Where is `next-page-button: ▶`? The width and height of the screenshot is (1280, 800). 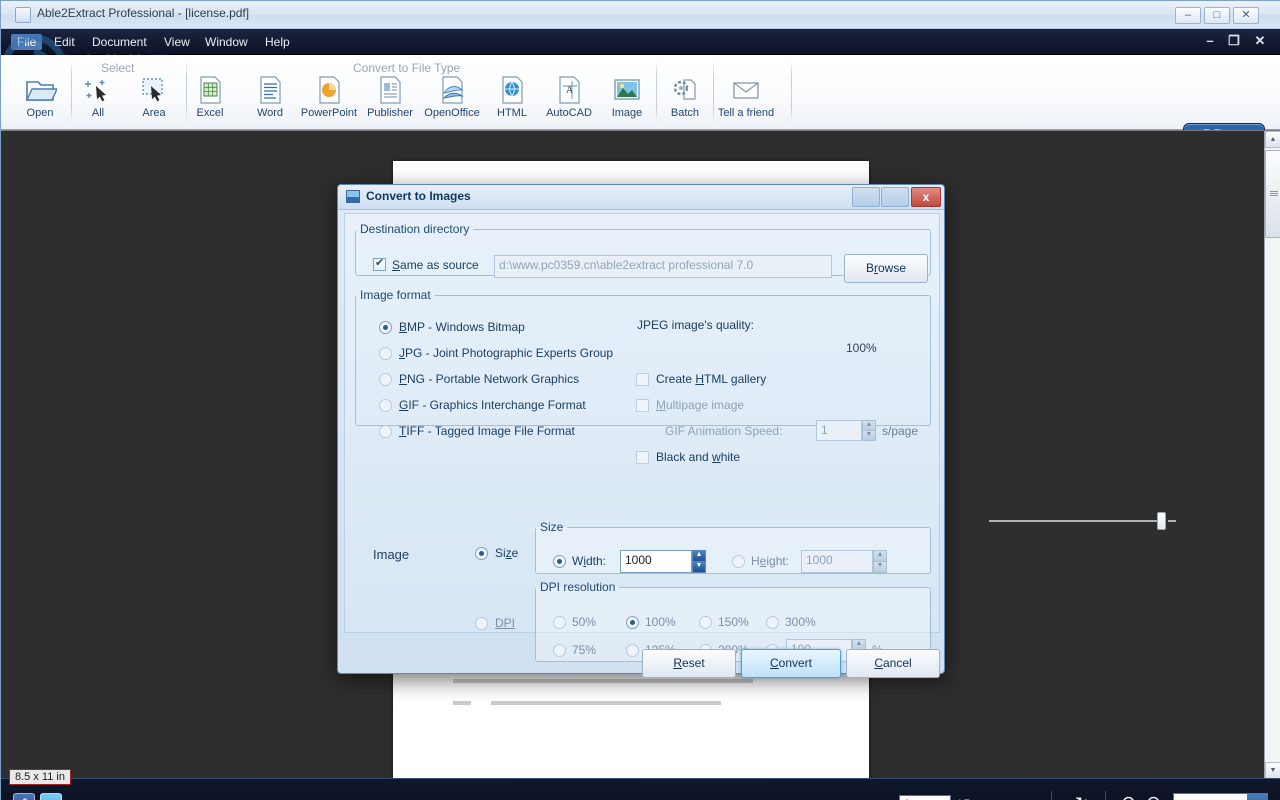
next-page-button: ▶ is located at coordinates (1010, 797).